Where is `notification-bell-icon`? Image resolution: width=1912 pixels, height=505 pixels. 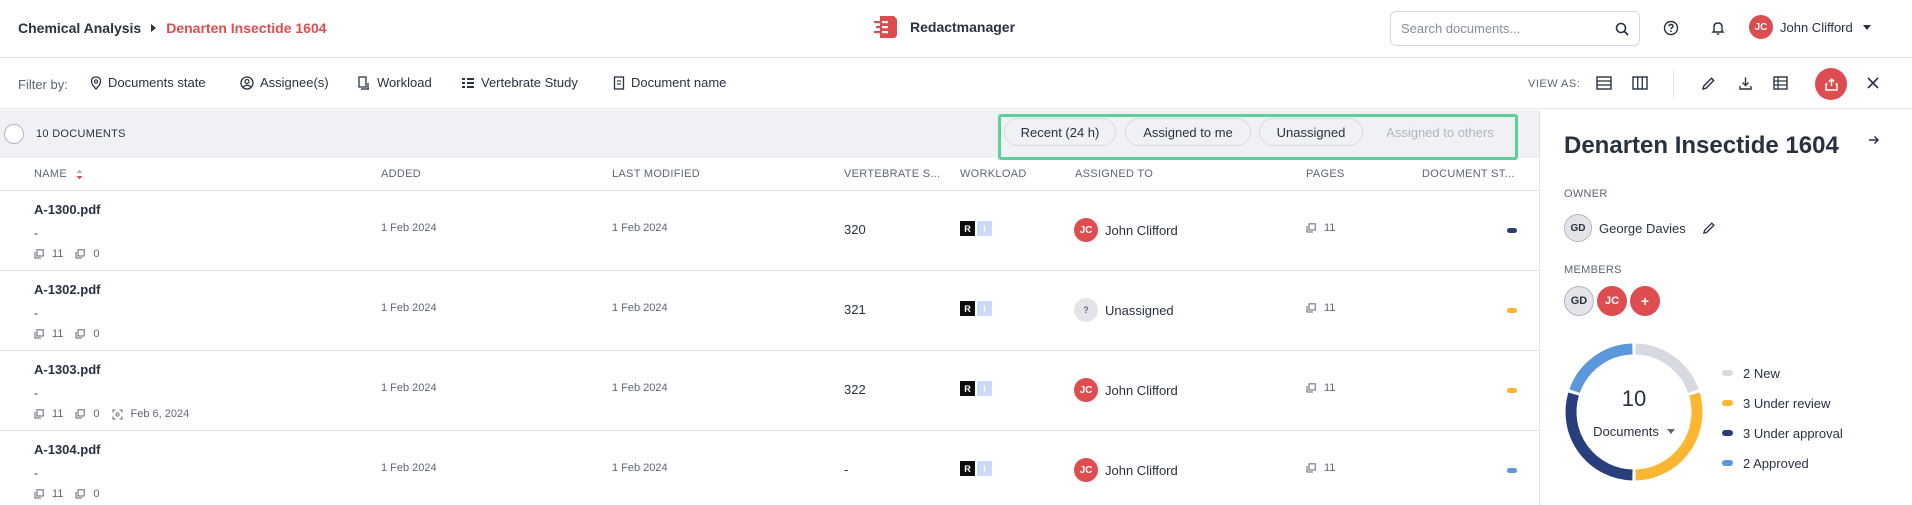 notification-bell-icon is located at coordinates (1718, 28).